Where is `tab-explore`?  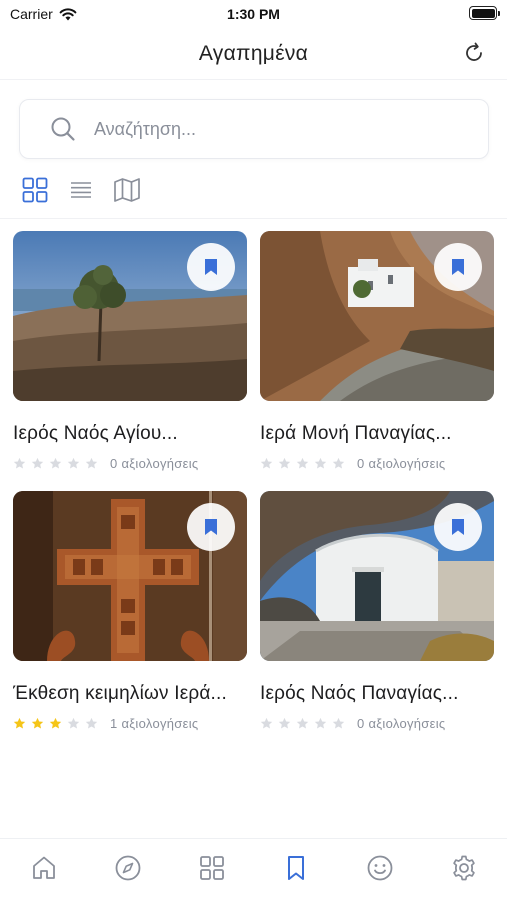 tab-explore is located at coordinates (128, 868).